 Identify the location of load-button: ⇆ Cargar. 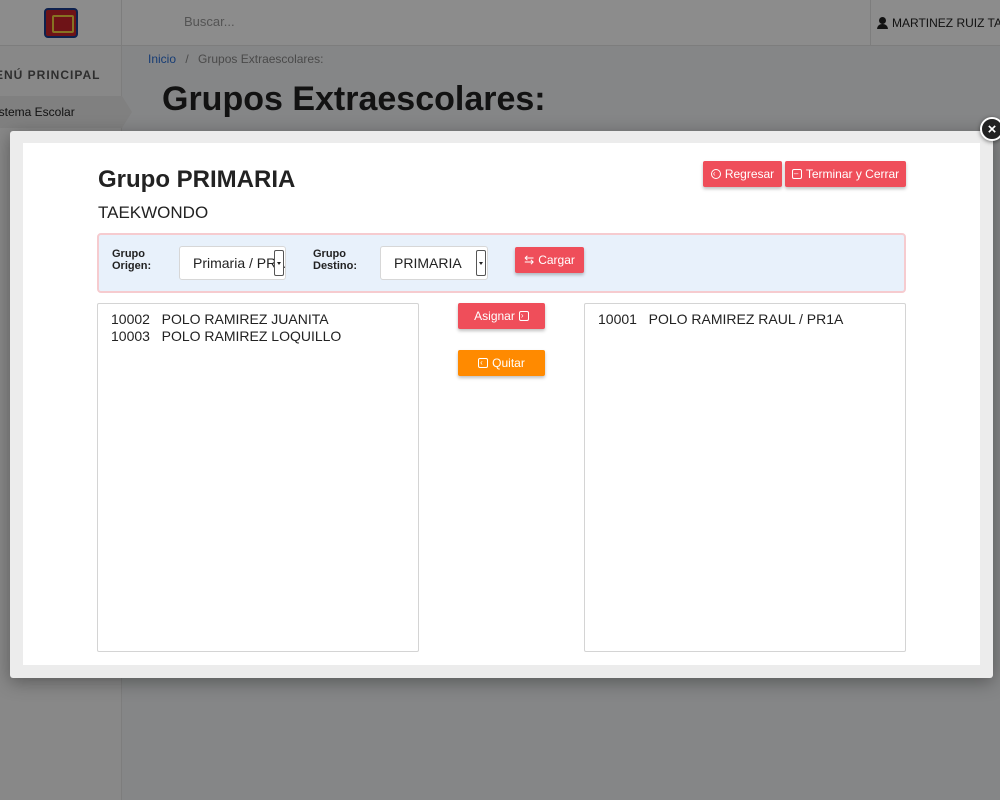
(549, 260).